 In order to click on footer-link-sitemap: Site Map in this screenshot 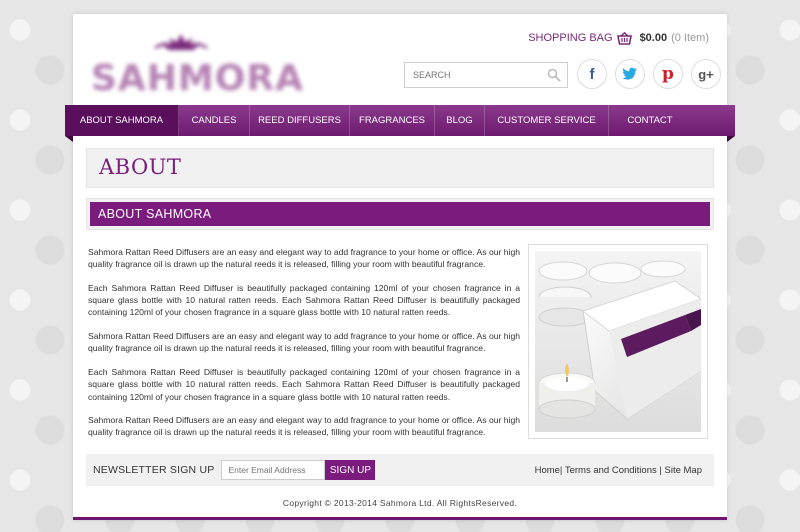, I will do `click(684, 470)`.